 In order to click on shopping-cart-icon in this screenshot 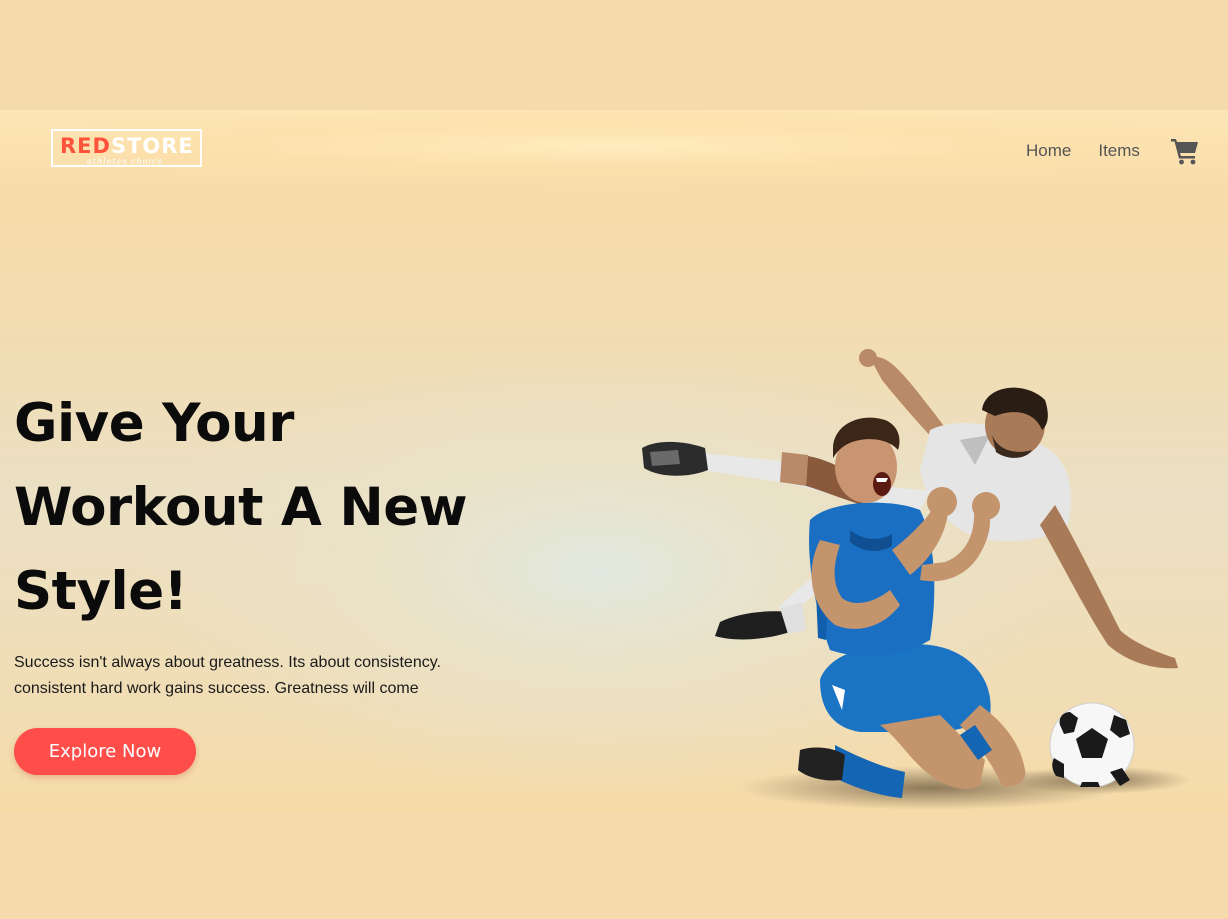, I will do `click(1185, 151)`.